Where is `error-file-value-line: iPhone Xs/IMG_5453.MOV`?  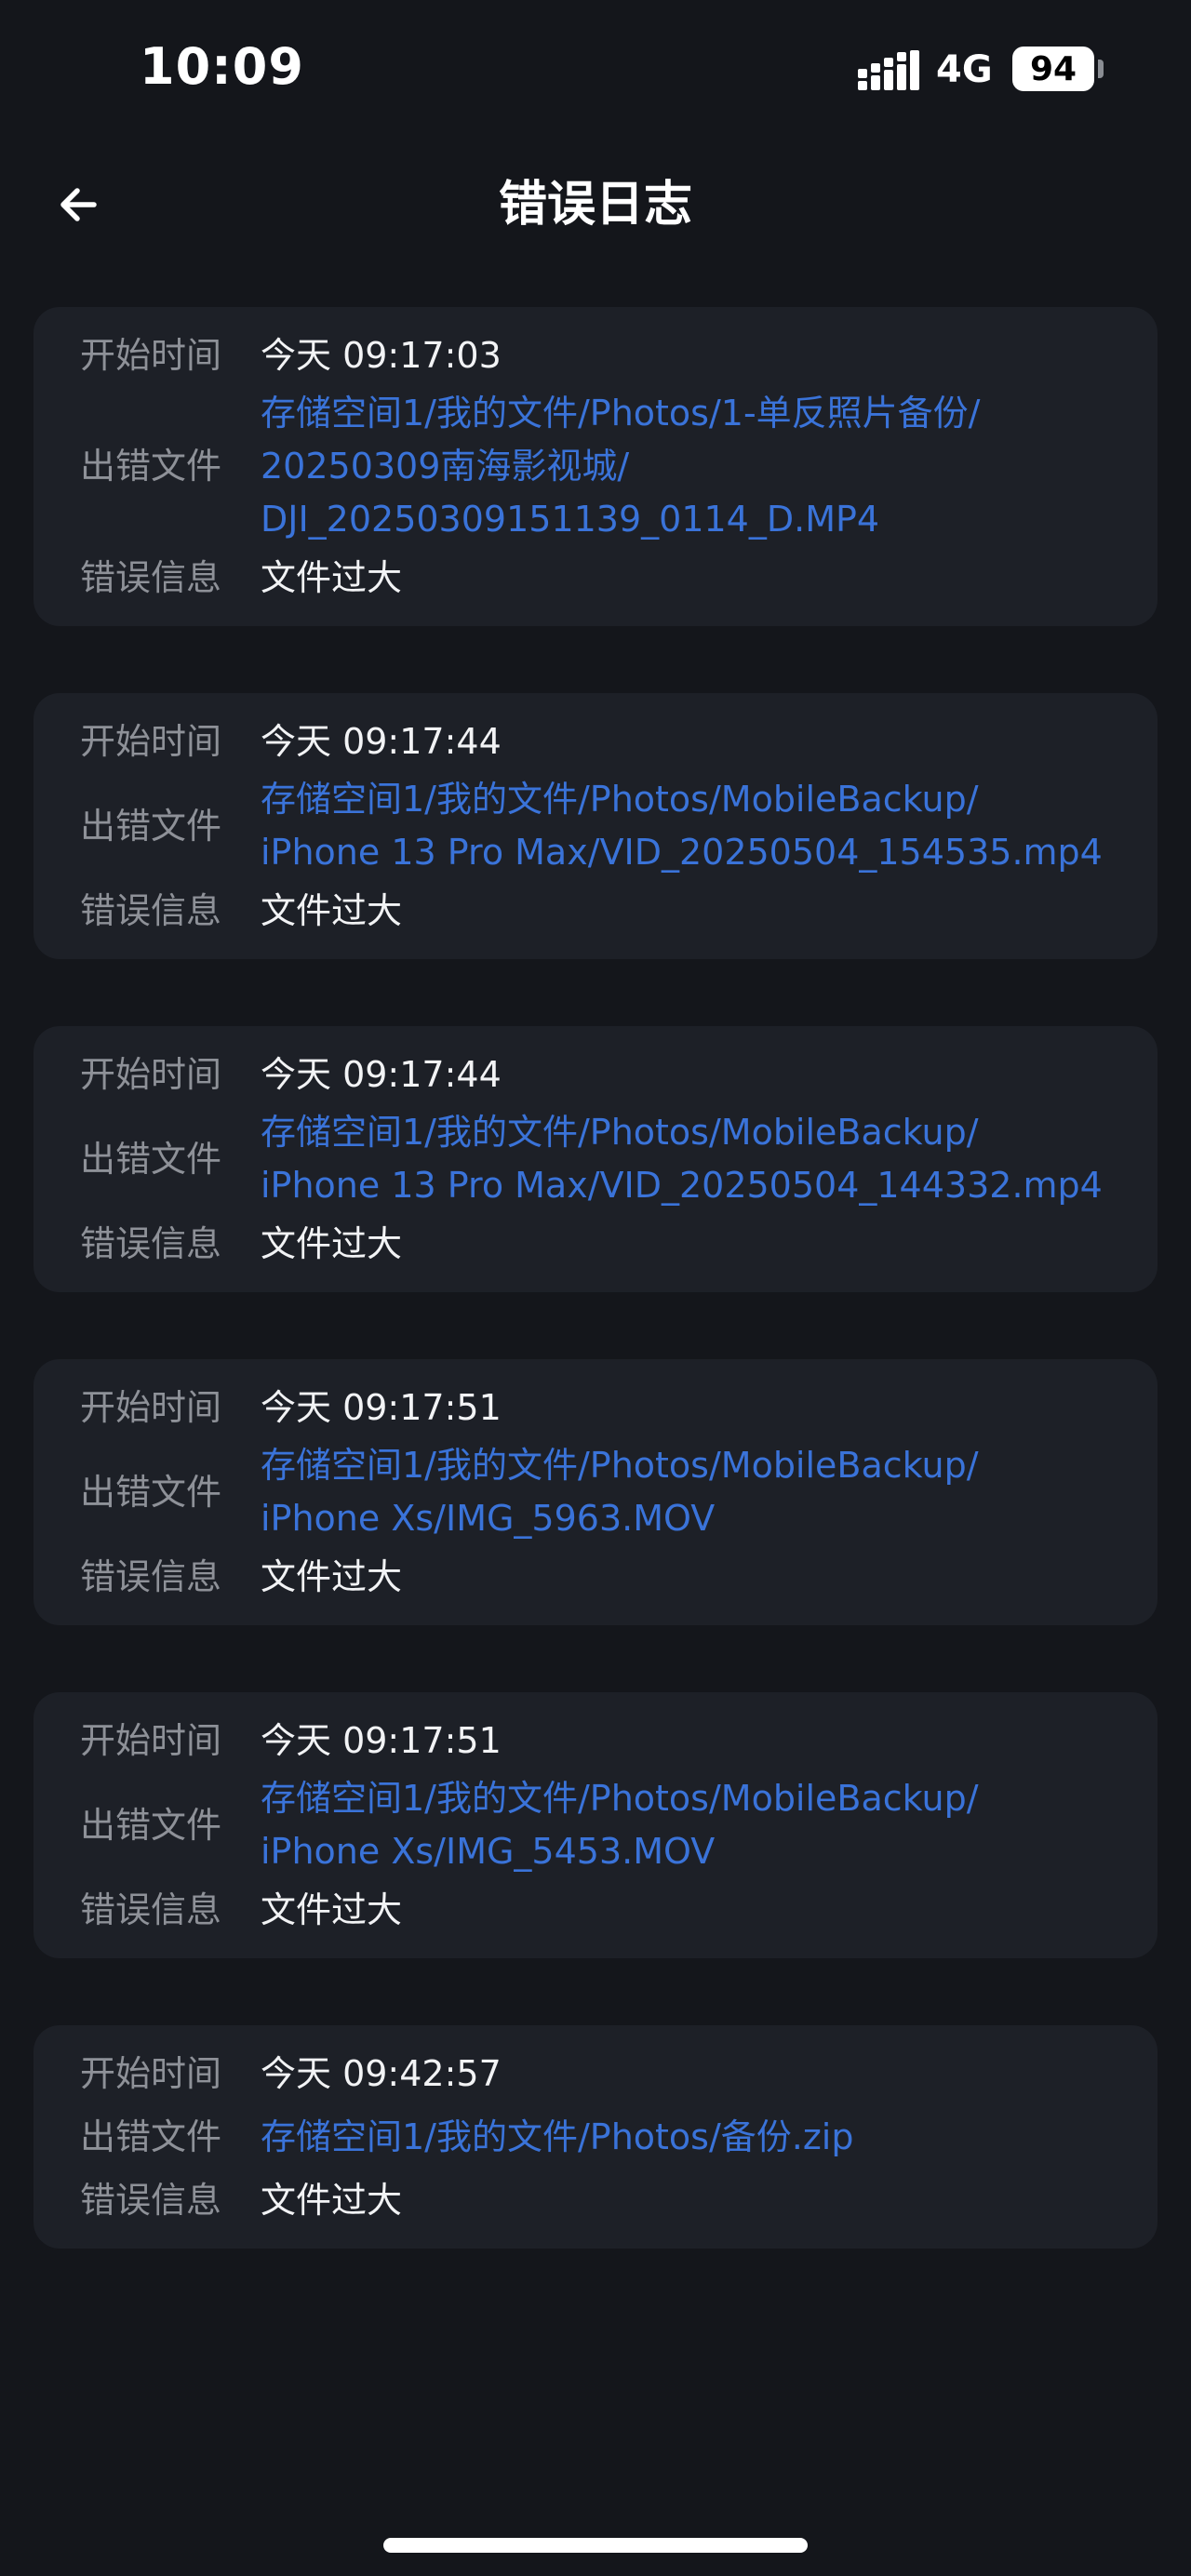 error-file-value-line: iPhone Xs/IMG_5453.MOV is located at coordinates (488, 1851).